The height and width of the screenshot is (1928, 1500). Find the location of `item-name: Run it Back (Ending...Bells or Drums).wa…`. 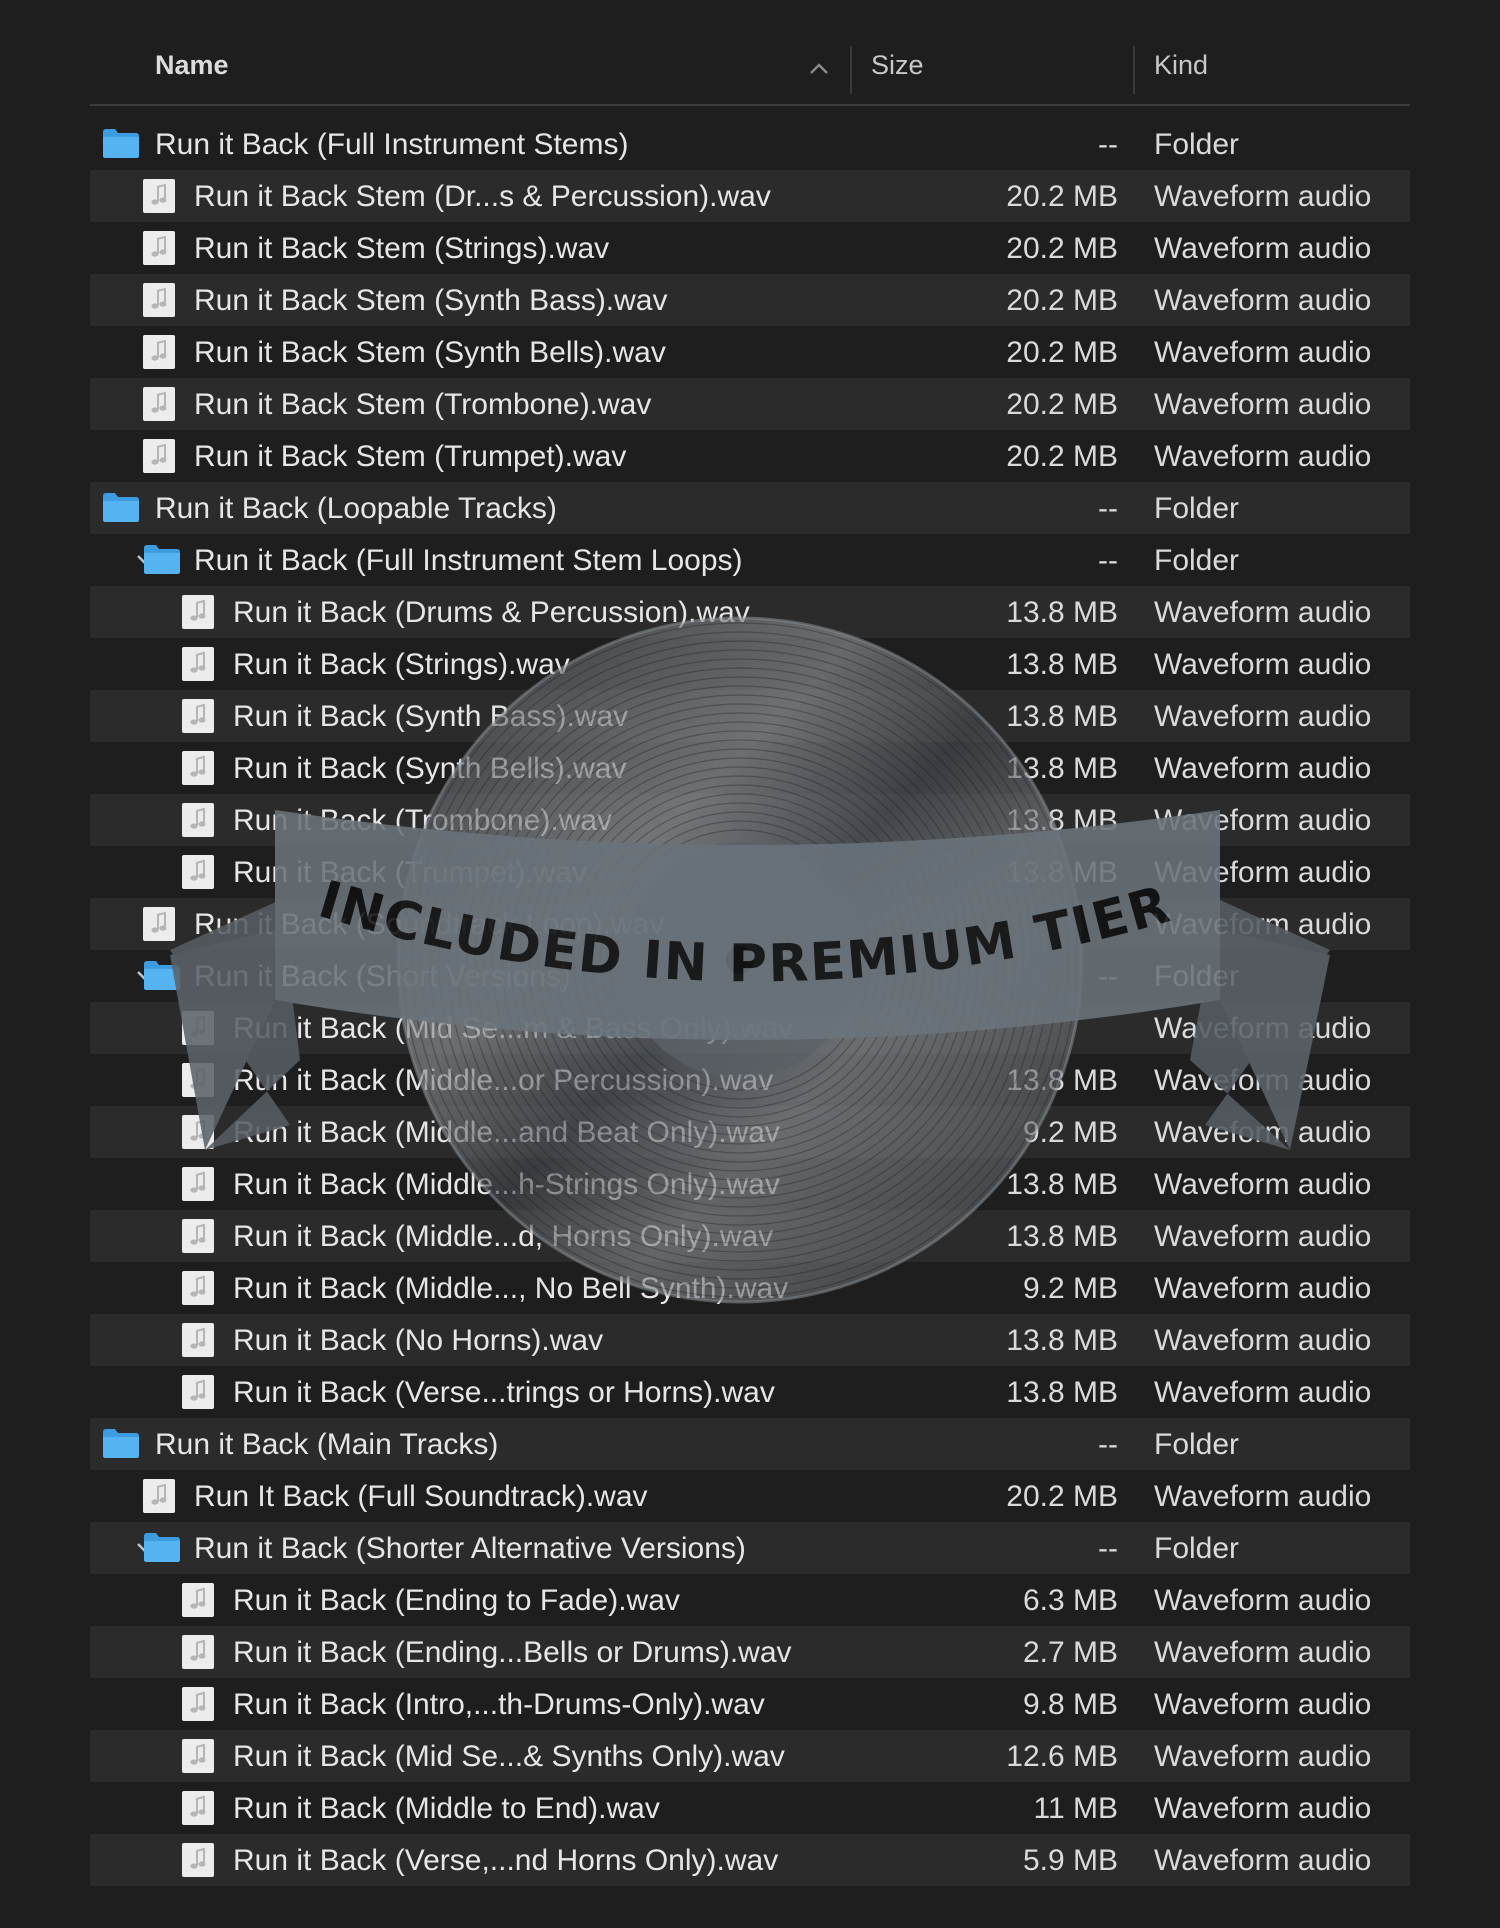

item-name: Run it Back (Ending...Bells or Drums).wa… is located at coordinates (512, 1652).